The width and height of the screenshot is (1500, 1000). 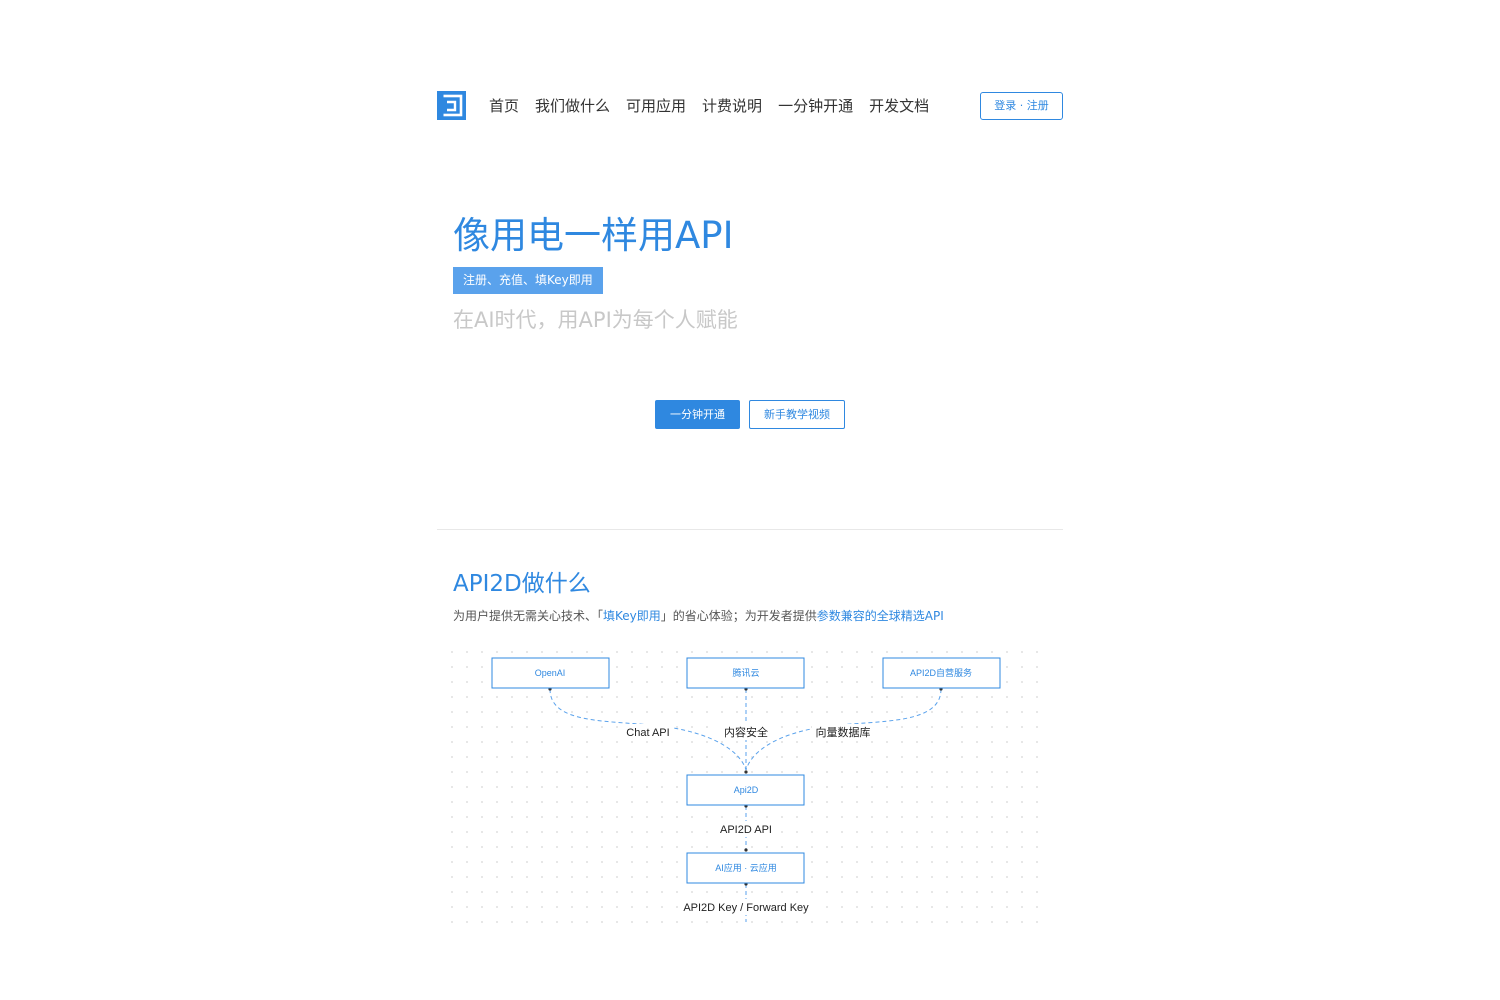 I want to click on edge-label-chat-api: Chat API, so click(x=647, y=733).